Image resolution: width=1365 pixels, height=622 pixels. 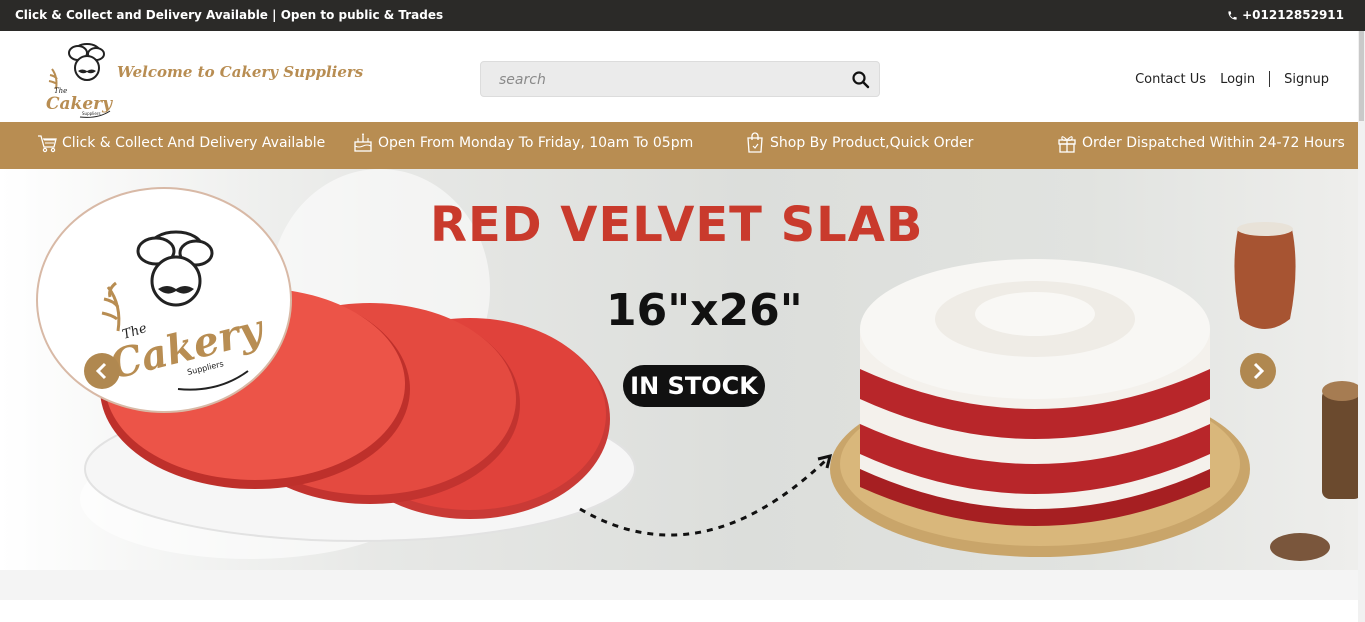 What do you see at coordinates (755, 142) in the screenshot?
I see `bag-icon` at bounding box center [755, 142].